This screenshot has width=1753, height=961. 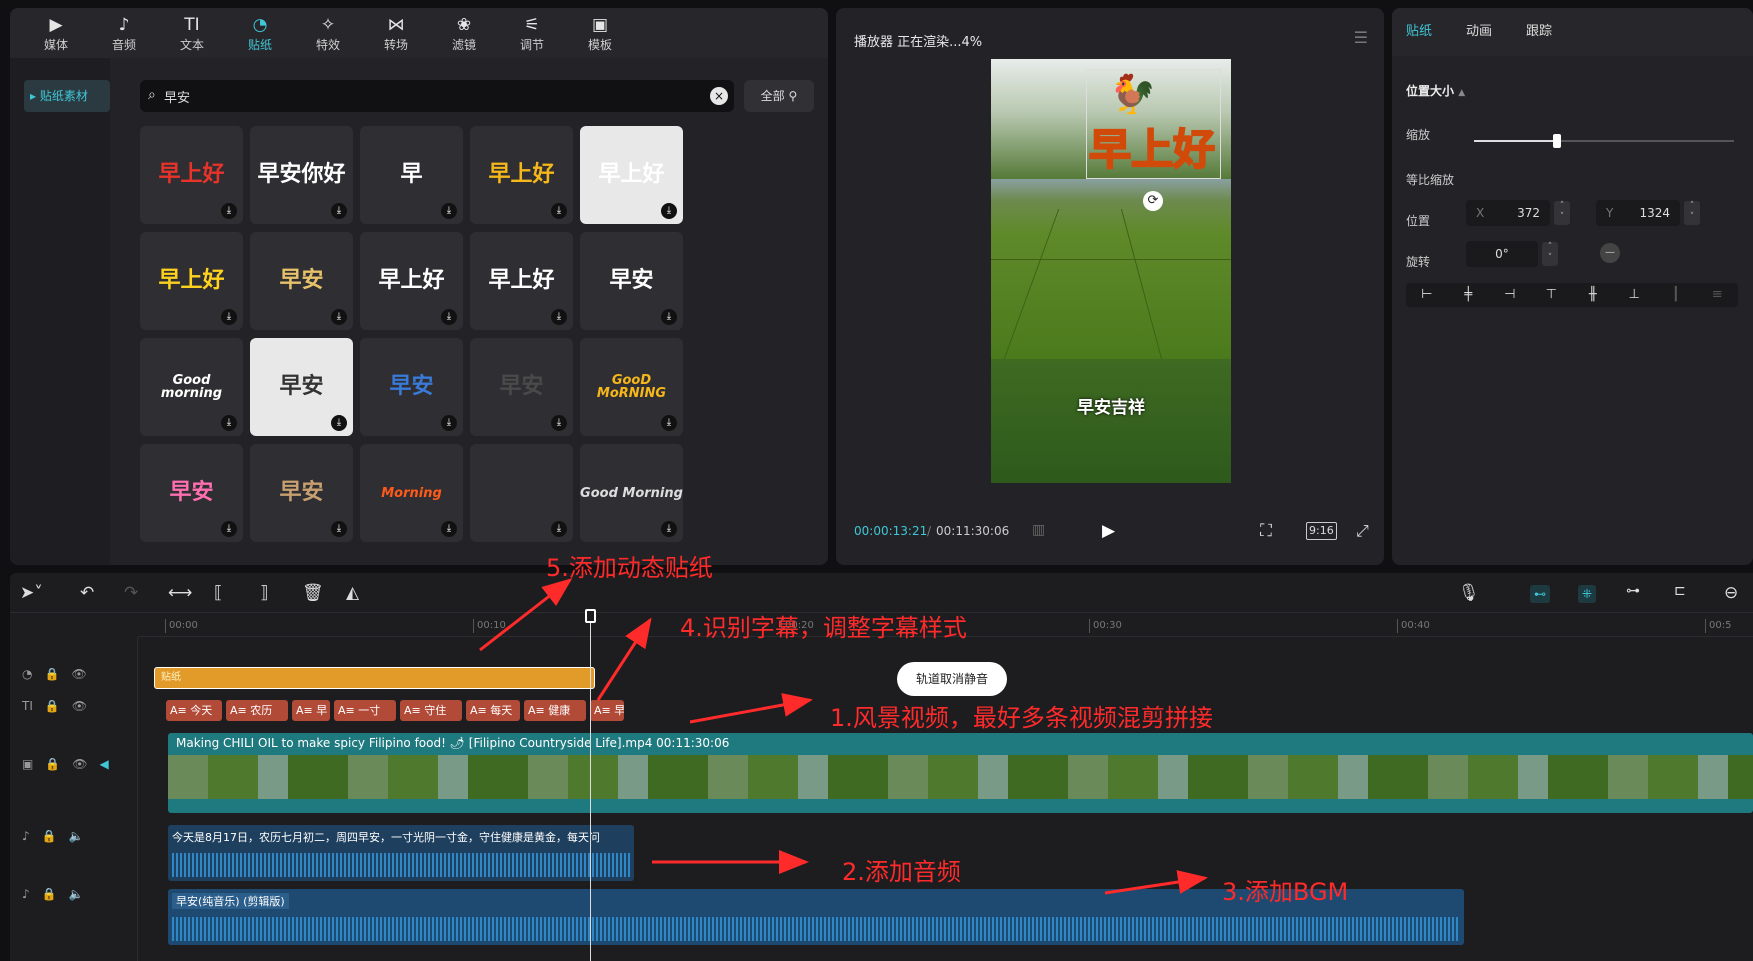 I want to click on x-stepper: ˄ ˅, so click(x=1562, y=213).